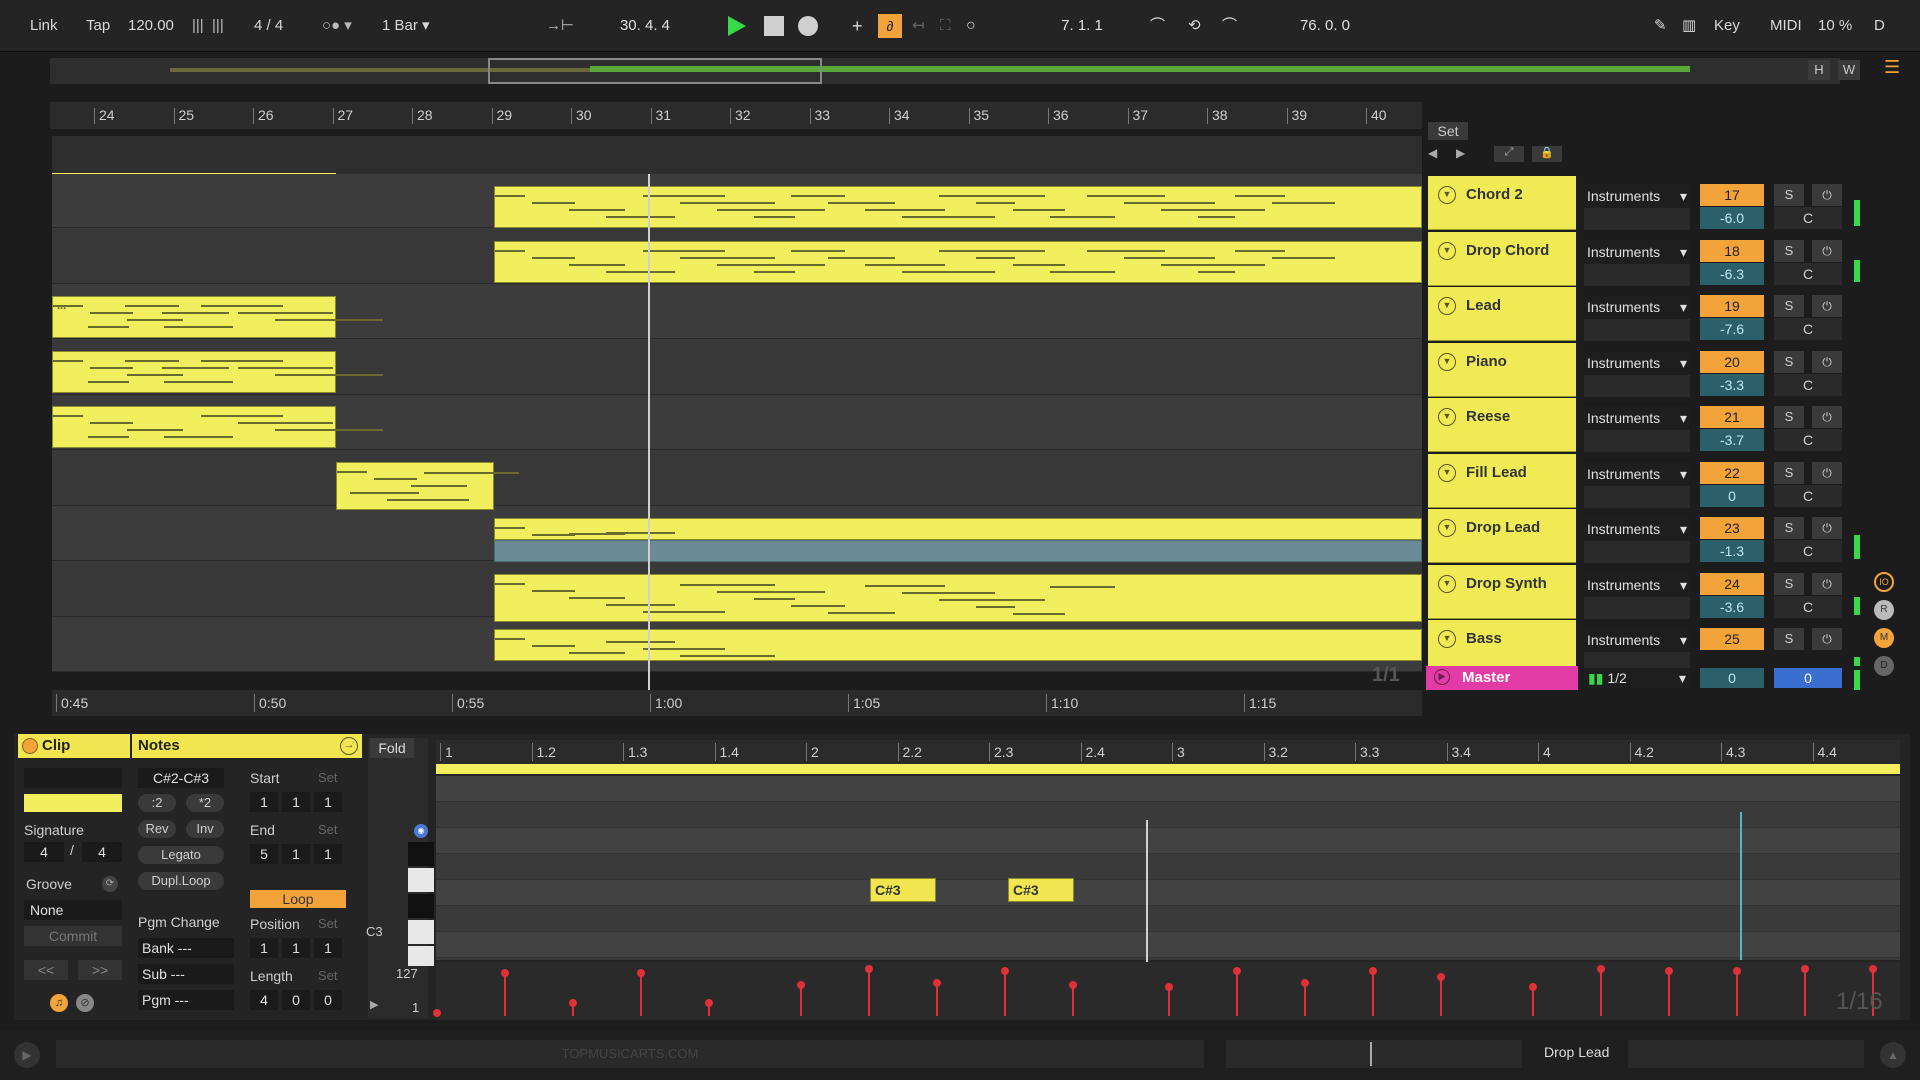  I want to click on position-set-button: Set, so click(328, 923).